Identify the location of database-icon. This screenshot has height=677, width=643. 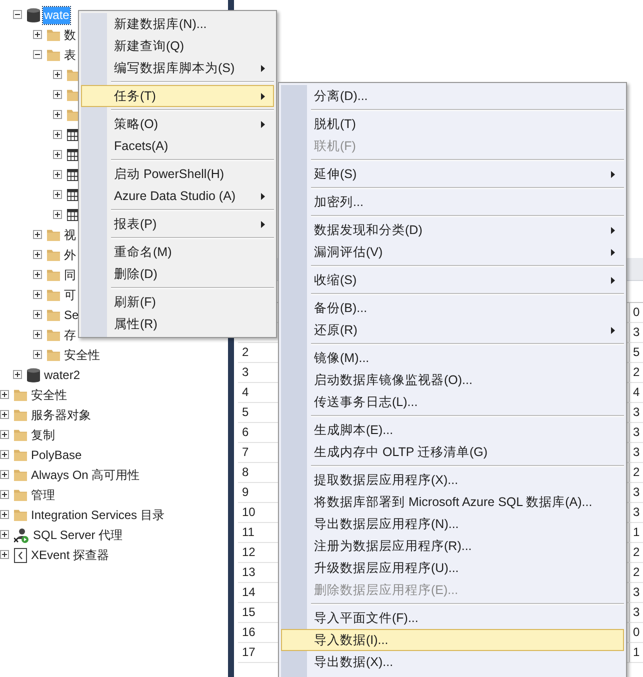
(33, 15).